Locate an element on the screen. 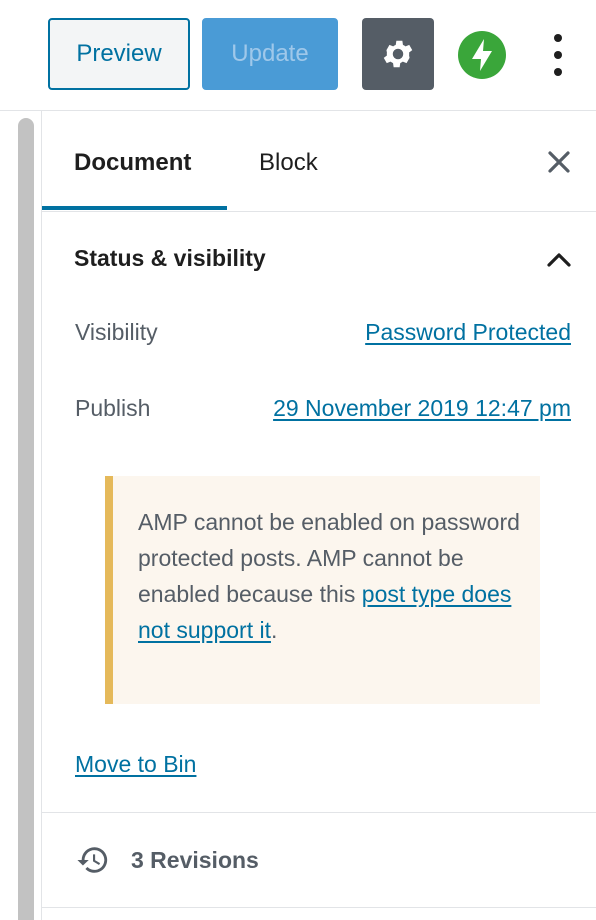 The width and height of the screenshot is (596, 920). gear-icon is located at coordinates (398, 54).